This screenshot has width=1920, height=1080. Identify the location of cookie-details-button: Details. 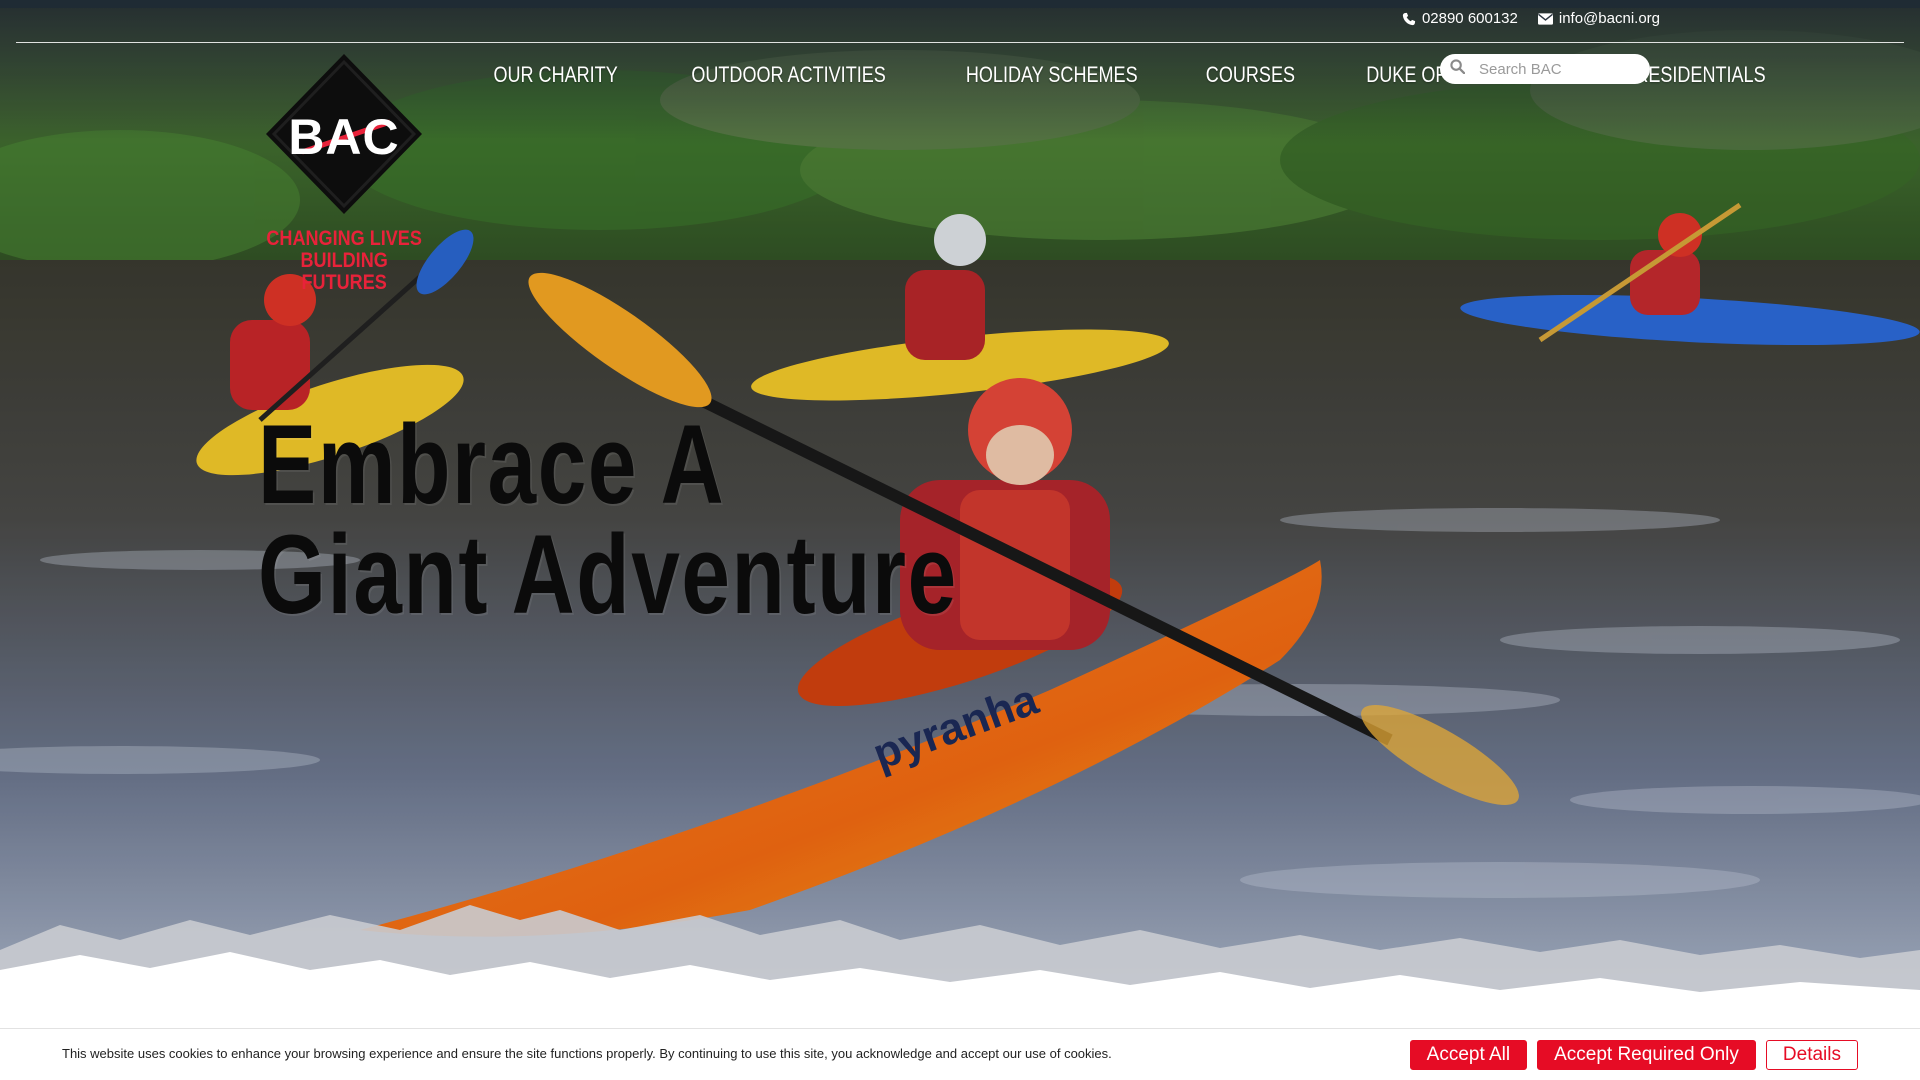
(1811, 1055).